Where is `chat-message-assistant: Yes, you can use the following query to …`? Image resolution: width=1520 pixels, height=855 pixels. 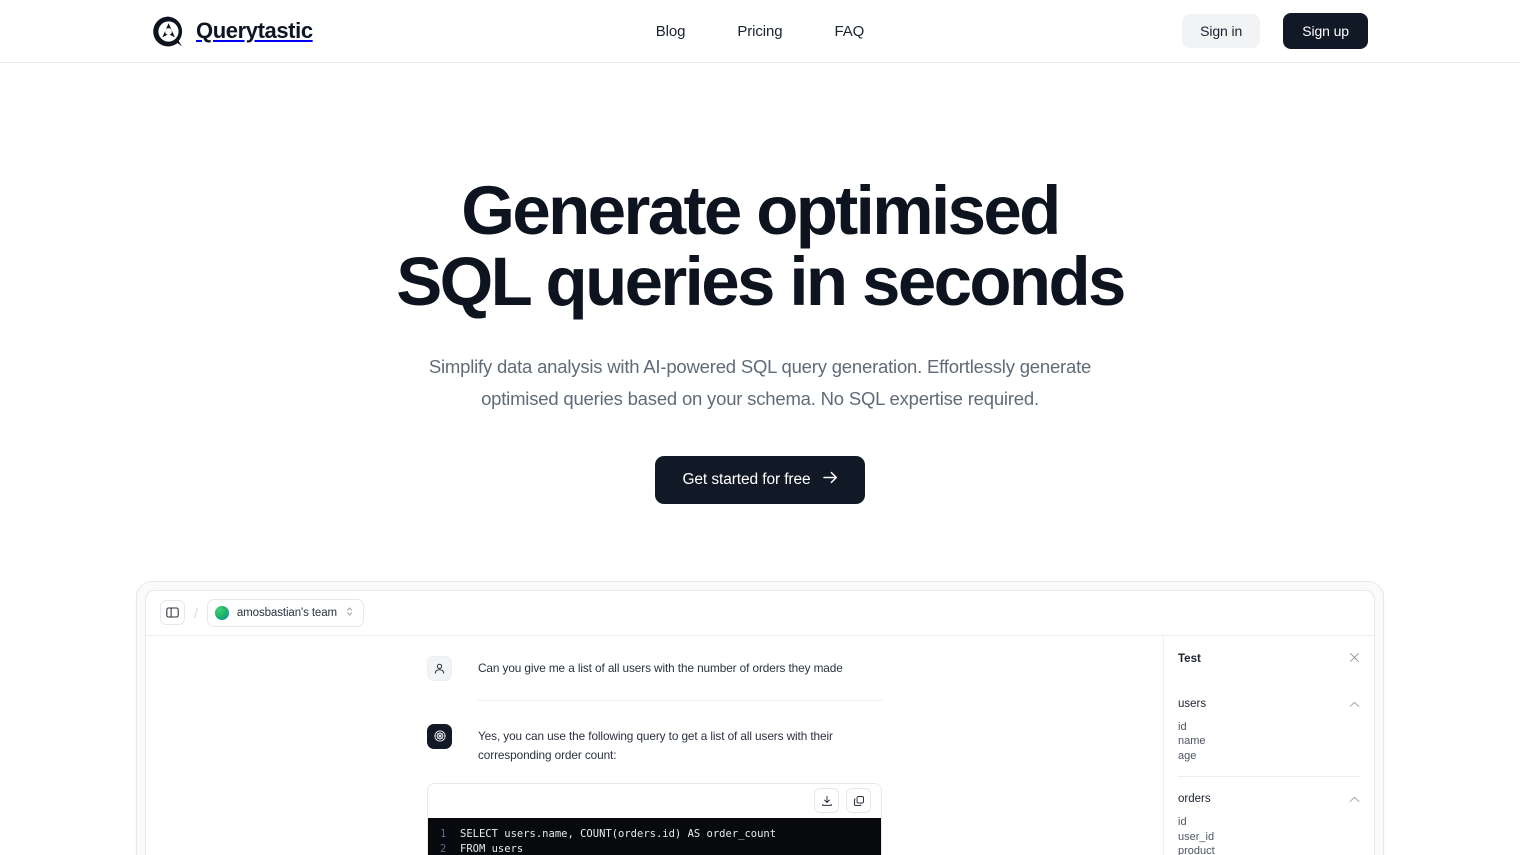 chat-message-assistant: Yes, you can use the following query to … is located at coordinates (654, 744).